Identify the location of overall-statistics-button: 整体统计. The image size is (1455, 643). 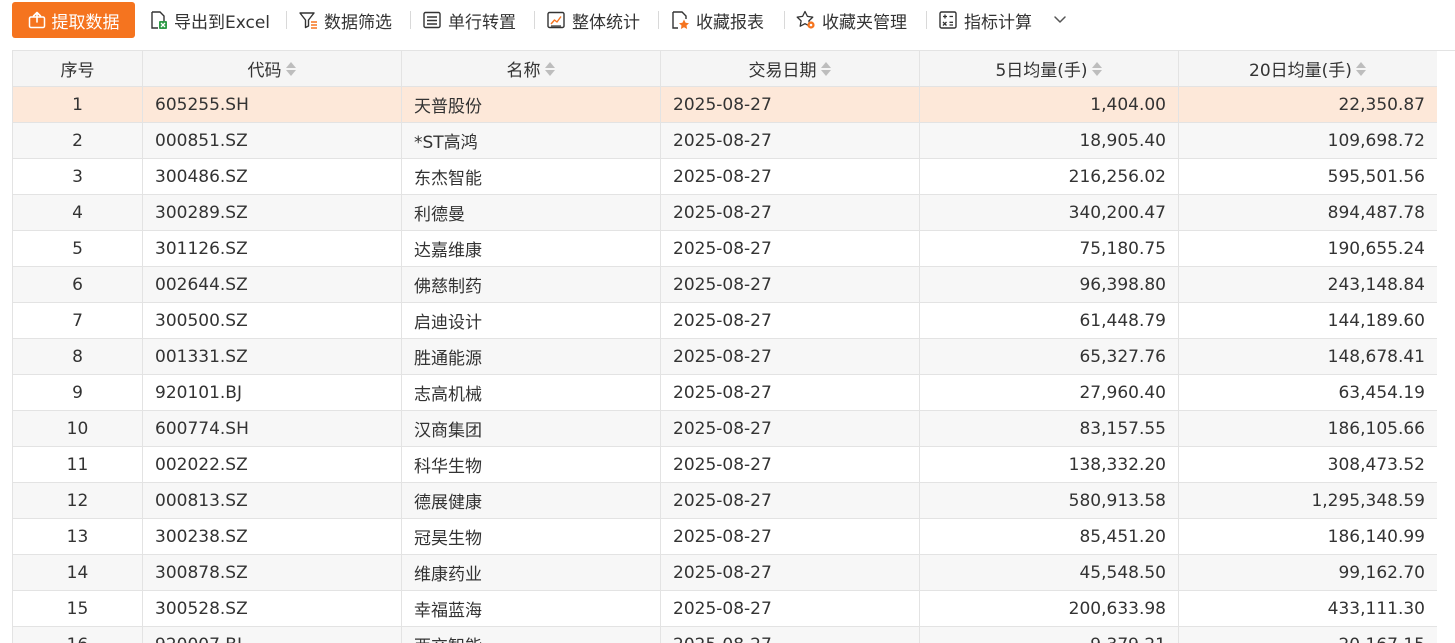
(593, 20).